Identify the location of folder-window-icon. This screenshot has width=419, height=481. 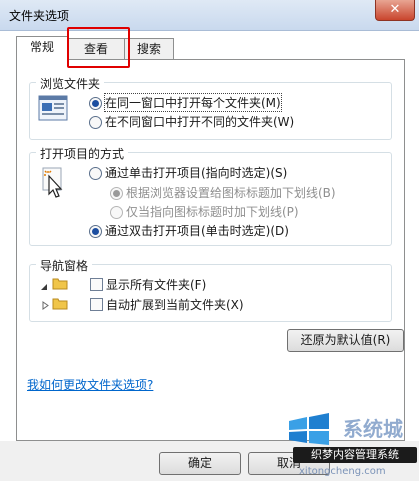
(53, 108).